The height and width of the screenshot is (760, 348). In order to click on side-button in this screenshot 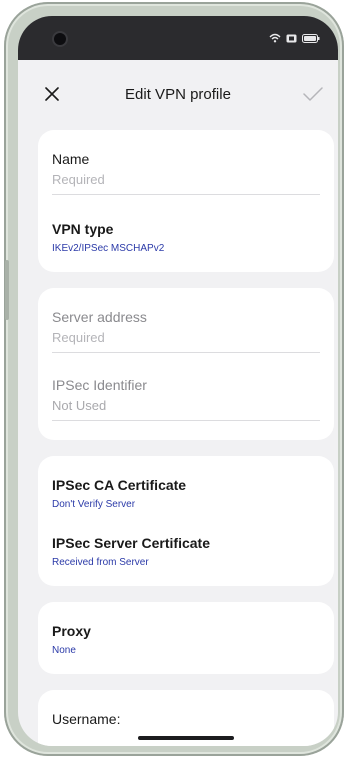, I will do `click(7, 290)`.